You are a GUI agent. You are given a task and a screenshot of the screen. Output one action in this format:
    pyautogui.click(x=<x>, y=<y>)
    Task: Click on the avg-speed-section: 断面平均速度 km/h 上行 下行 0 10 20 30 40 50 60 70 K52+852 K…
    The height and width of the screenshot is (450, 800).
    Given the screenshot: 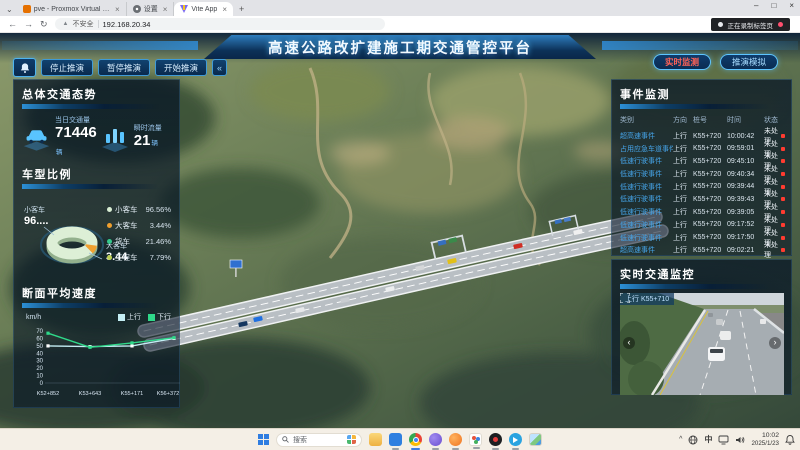 What is the action you would take?
    pyautogui.click(x=101, y=343)
    